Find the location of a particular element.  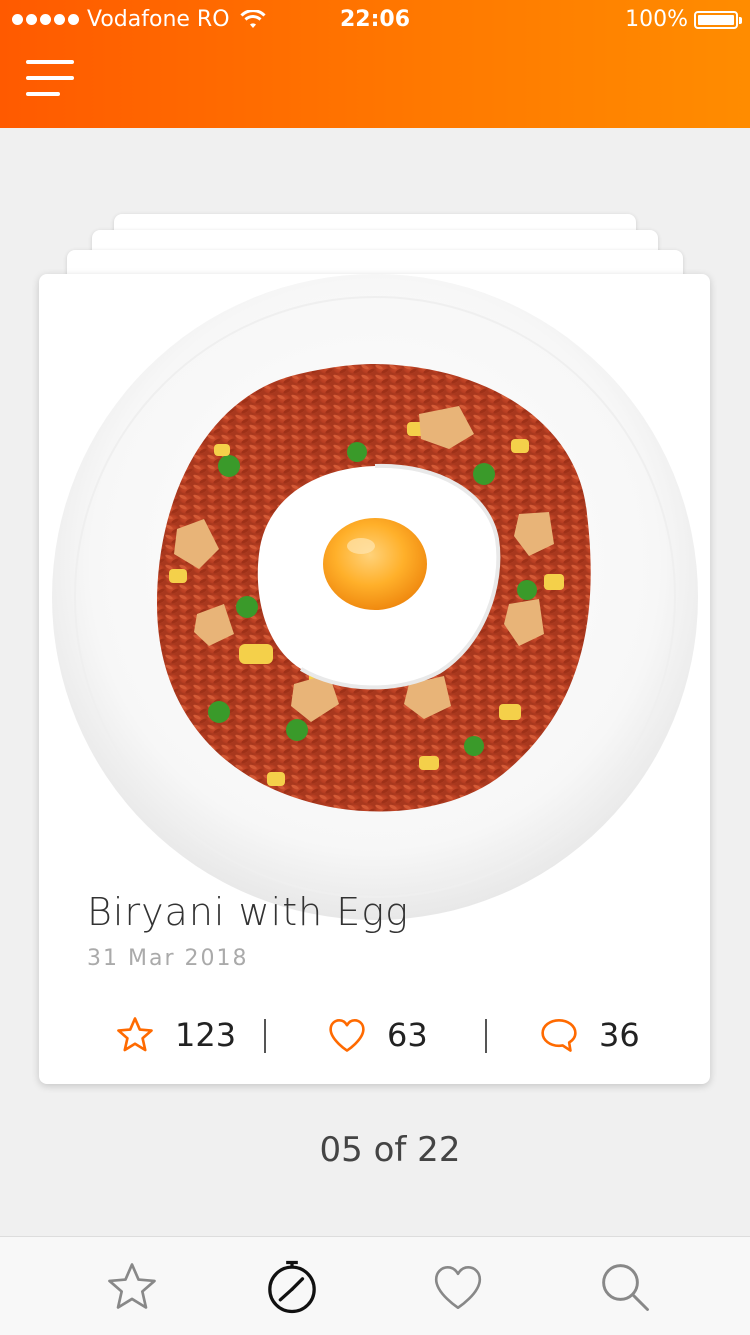

likes-stat: 63 is located at coordinates (377, 1035).